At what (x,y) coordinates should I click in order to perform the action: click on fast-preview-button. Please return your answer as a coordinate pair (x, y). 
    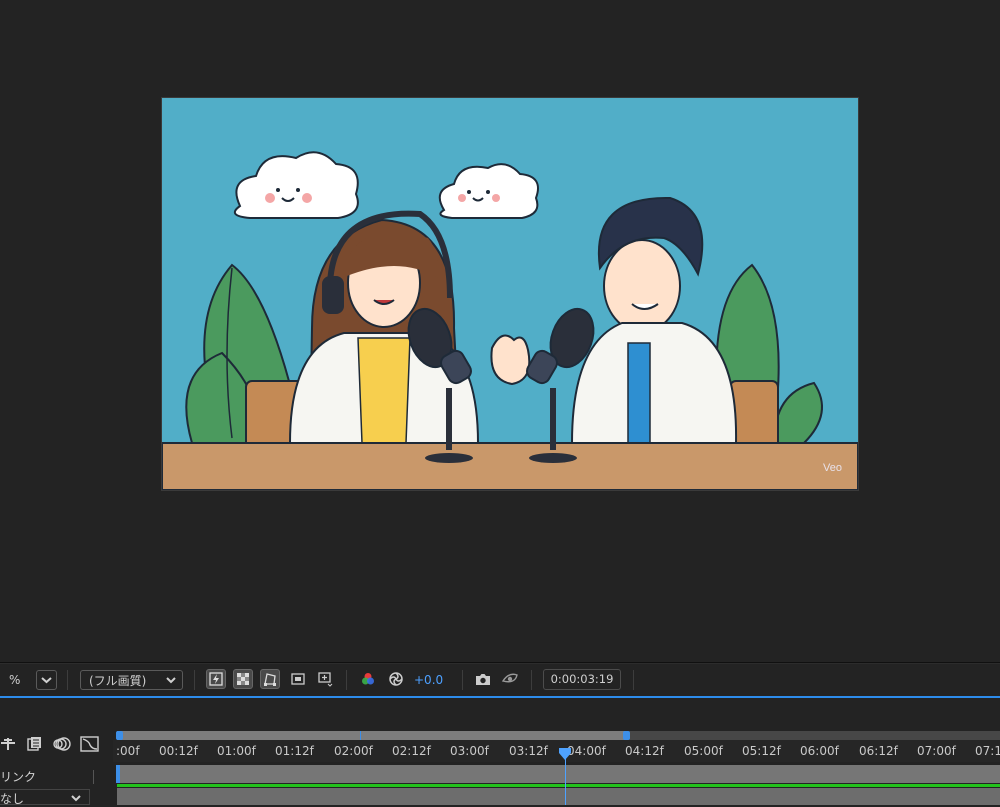
    Looking at the image, I should click on (216, 679).